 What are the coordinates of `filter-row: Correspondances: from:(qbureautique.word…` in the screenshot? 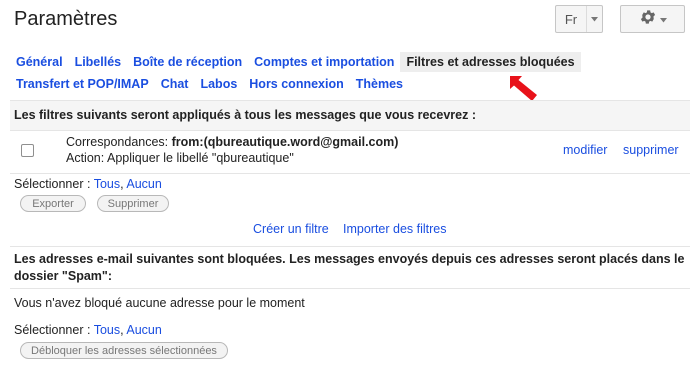 It's located at (350, 150).